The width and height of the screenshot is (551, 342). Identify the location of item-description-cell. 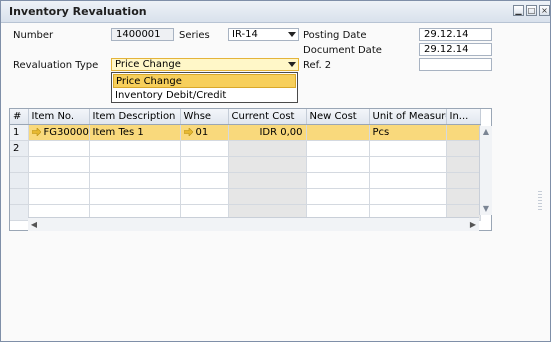
(135, 148).